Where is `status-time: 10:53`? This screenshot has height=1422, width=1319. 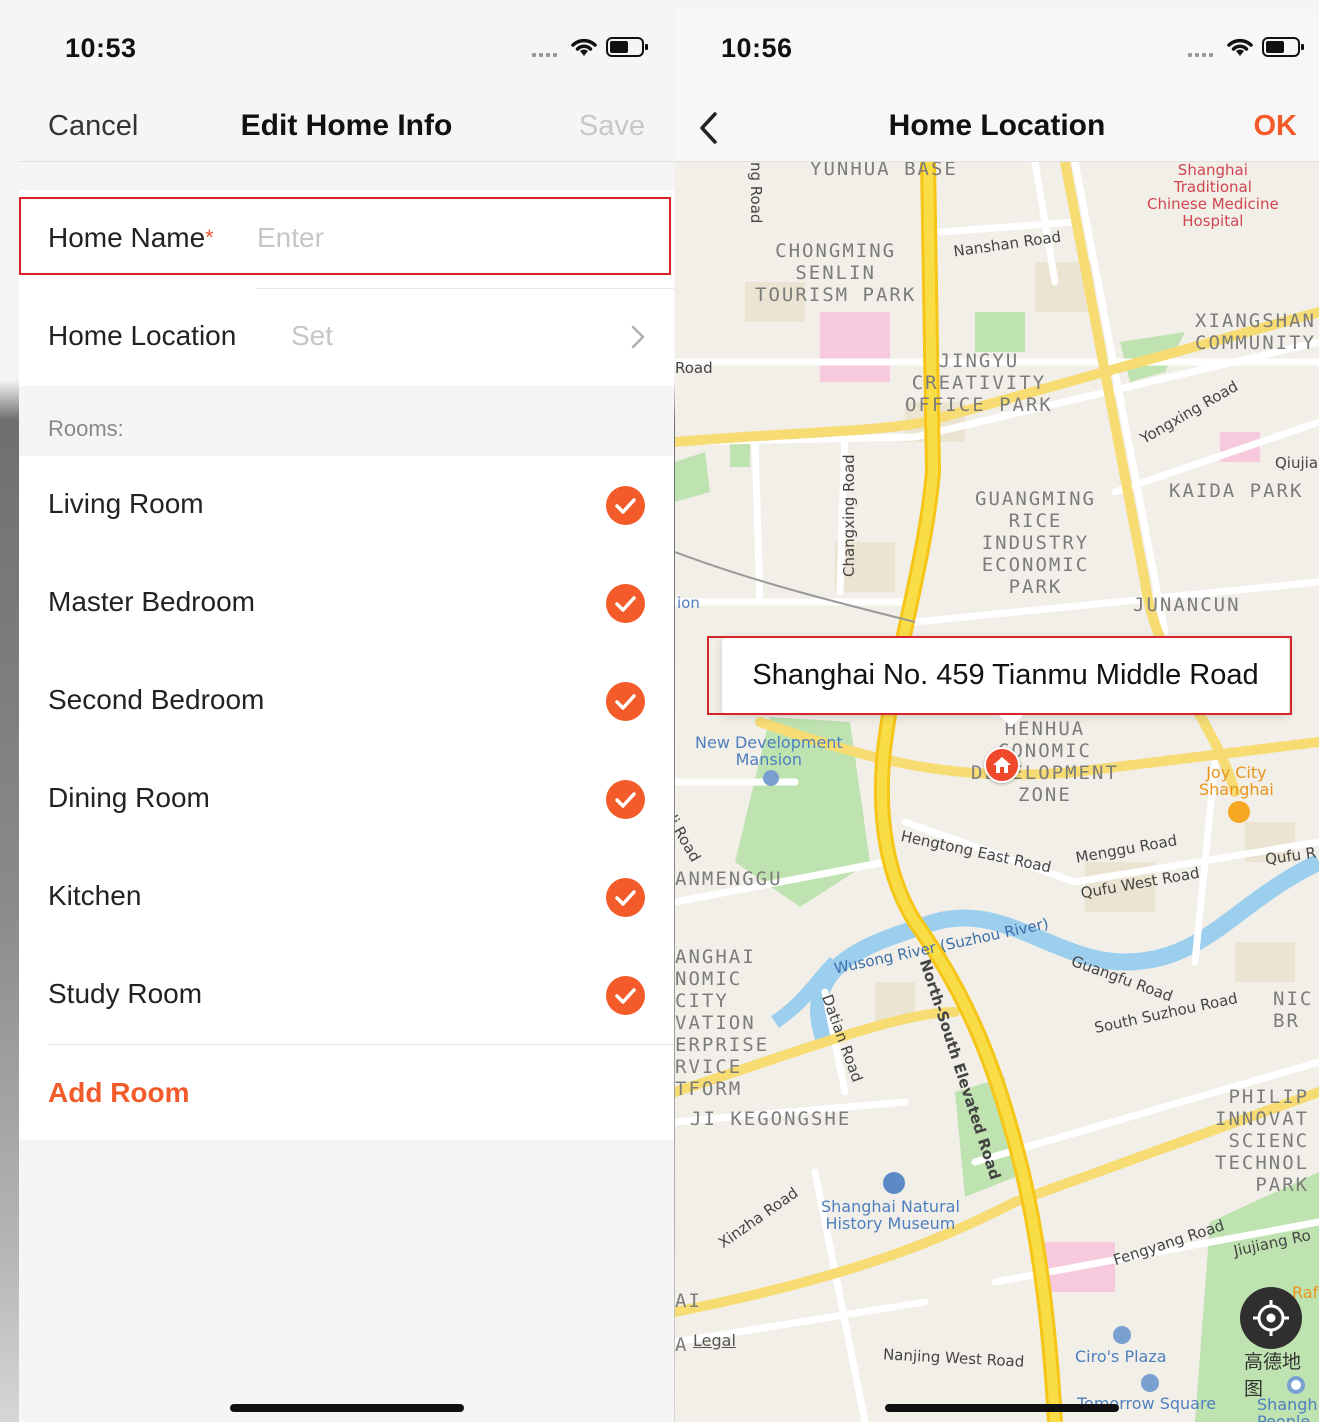
status-time: 10:53 is located at coordinates (101, 48).